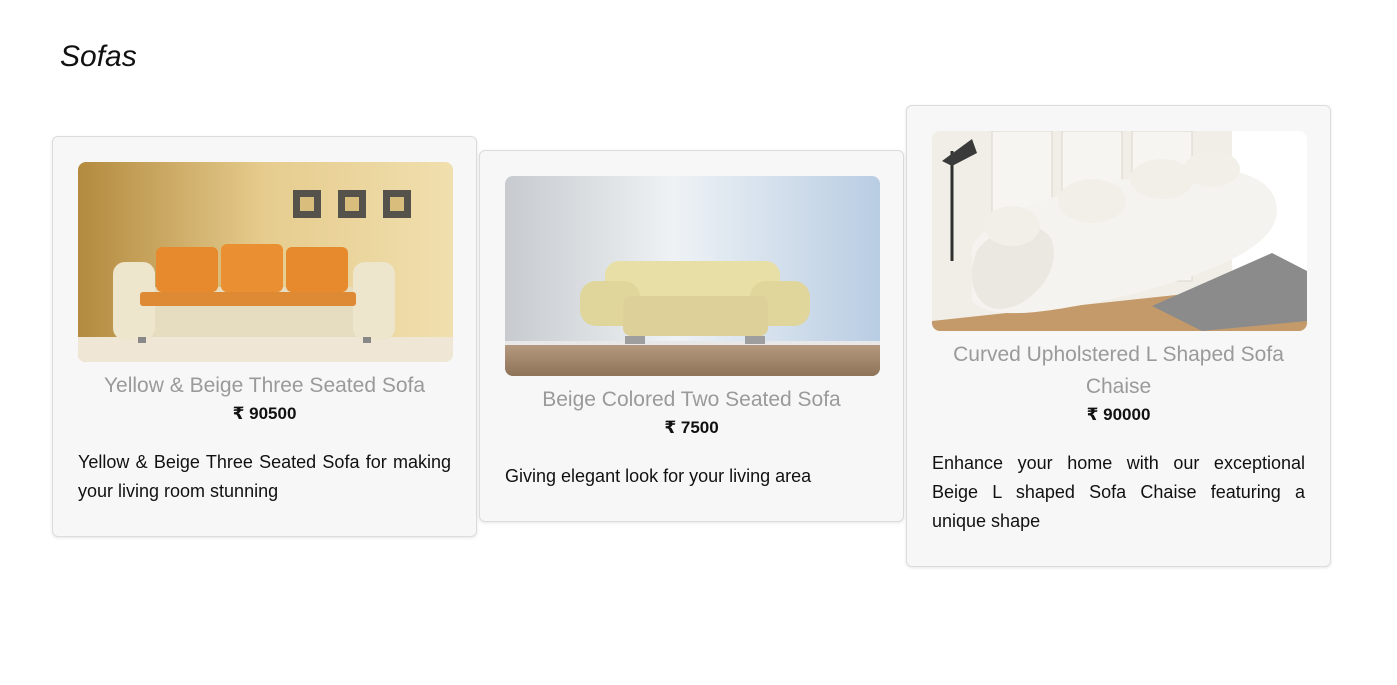  I want to click on curved-sofa-image, so click(1119, 231).